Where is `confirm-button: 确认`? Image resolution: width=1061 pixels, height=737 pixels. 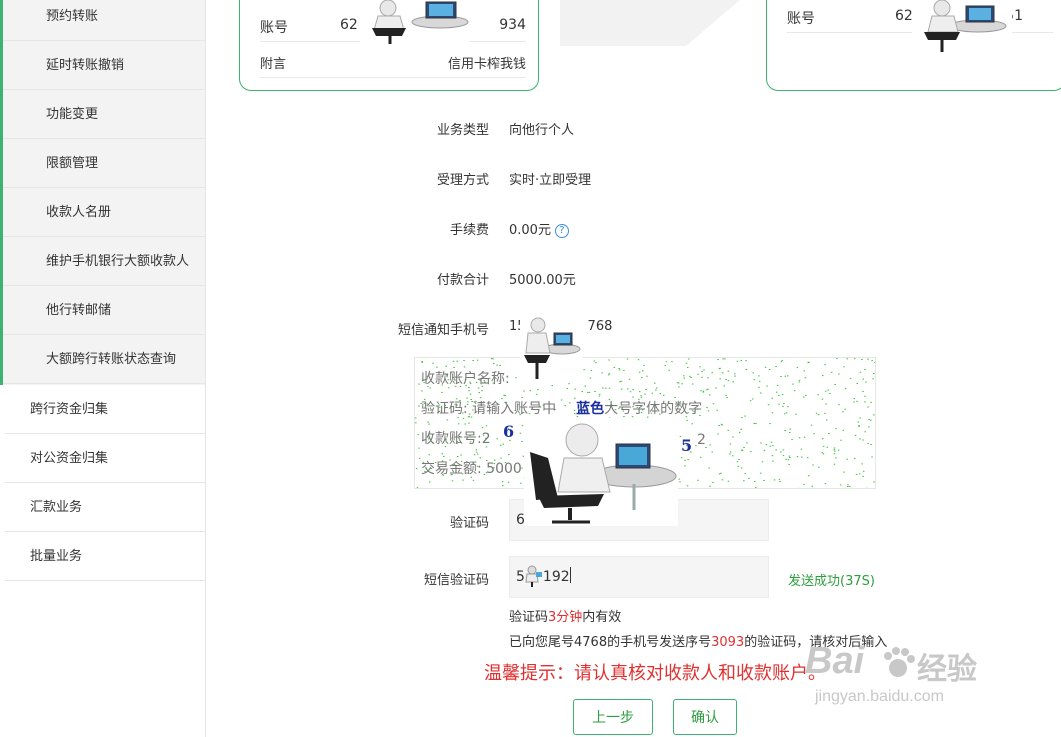
confirm-button: 确认 is located at coordinates (705, 717).